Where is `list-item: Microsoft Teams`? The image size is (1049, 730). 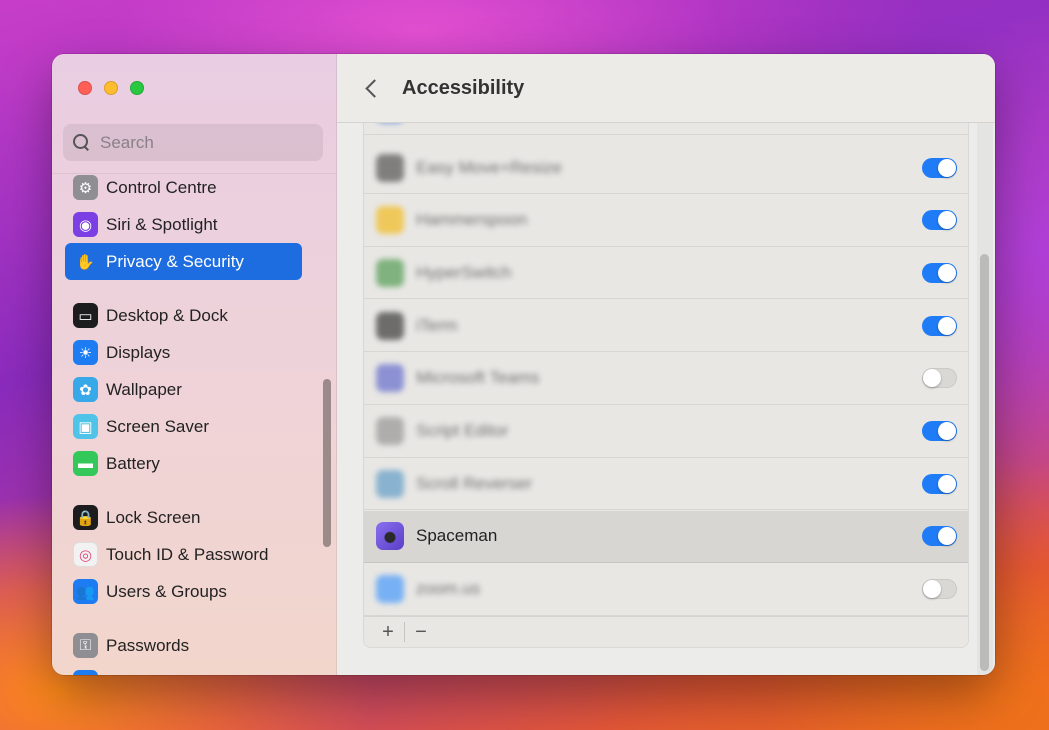 list-item: Microsoft Teams is located at coordinates (666, 379).